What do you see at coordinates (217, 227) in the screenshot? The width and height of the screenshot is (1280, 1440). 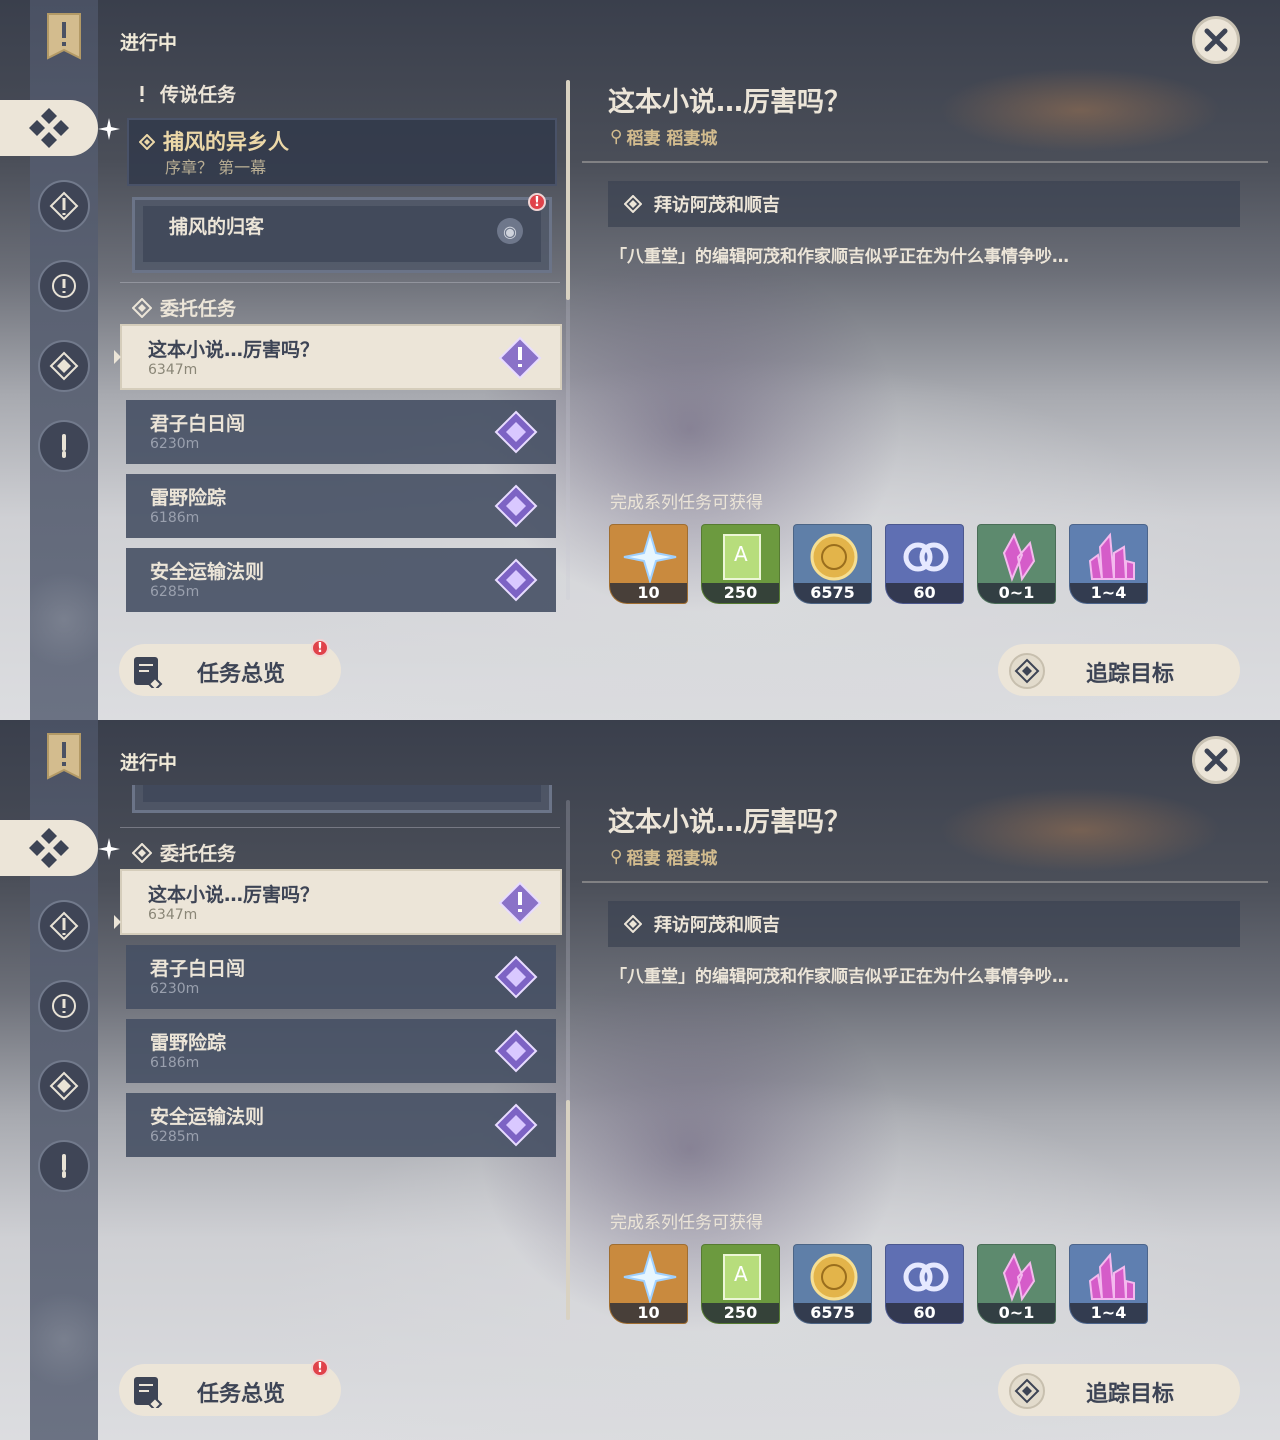 I see `sub-quest-title: 捕风的归客` at bounding box center [217, 227].